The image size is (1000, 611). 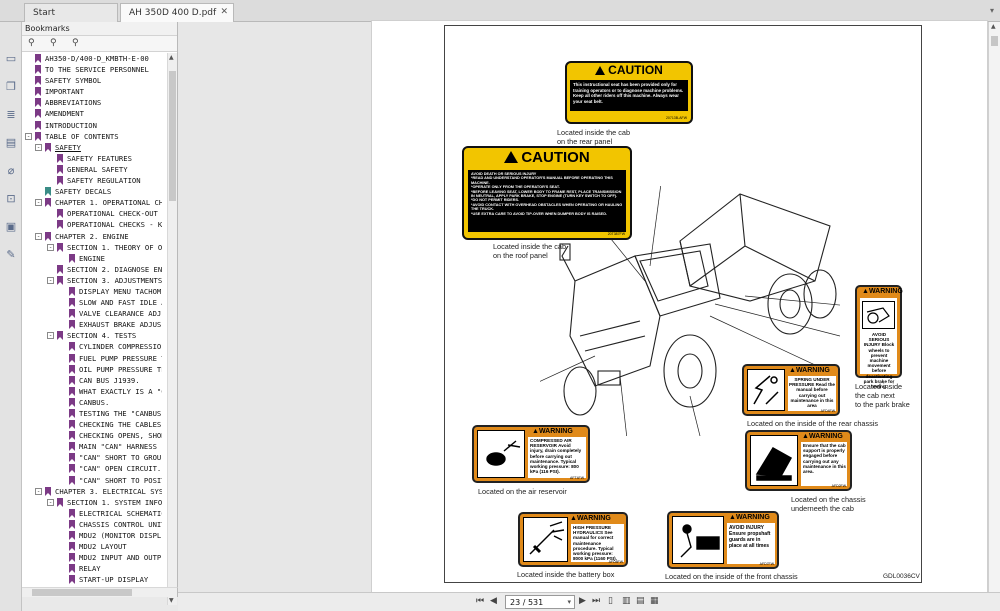 What do you see at coordinates (31, 43) in the screenshot?
I see `expand-all-icon: ⚲` at bounding box center [31, 43].